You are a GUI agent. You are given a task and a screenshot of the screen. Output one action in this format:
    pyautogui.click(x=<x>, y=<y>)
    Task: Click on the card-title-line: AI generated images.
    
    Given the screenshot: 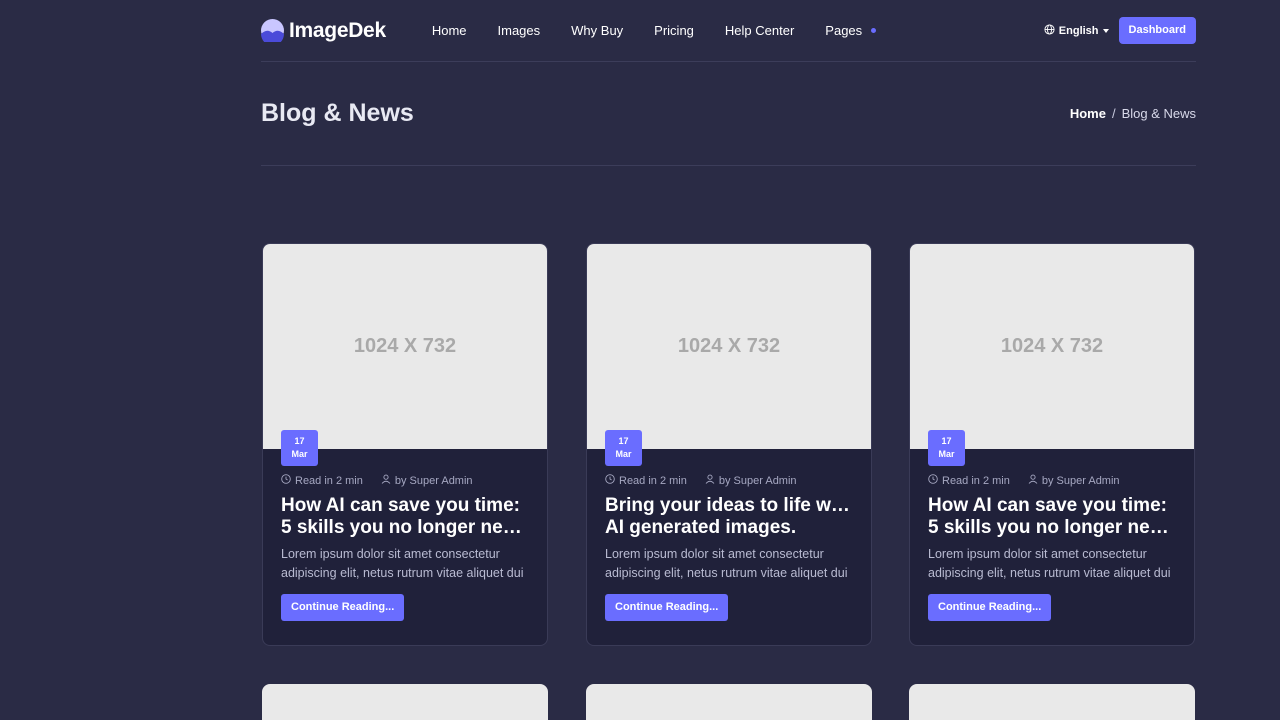 What is the action you would take?
    pyautogui.click(x=701, y=527)
    